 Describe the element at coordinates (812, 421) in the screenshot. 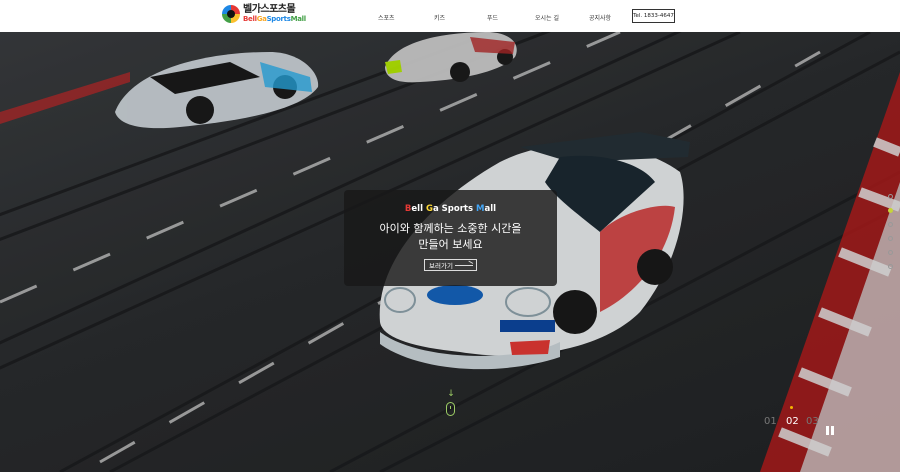

I see `slide-number-3: 03` at that location.